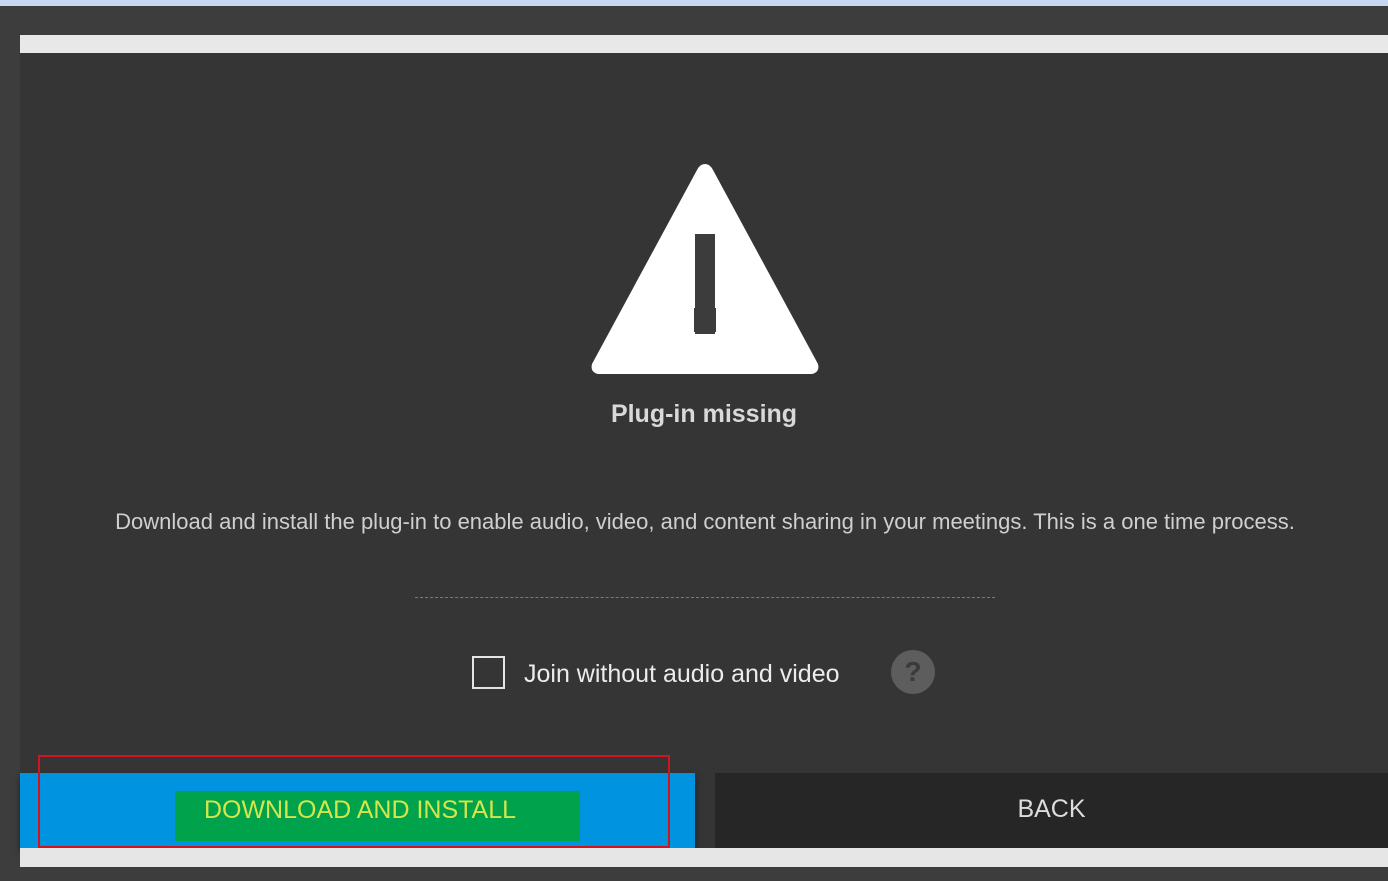 This screenshot has height=881, width=1388. I want to click on join-without-av-label: Join without audio and video, so click(682, 674).